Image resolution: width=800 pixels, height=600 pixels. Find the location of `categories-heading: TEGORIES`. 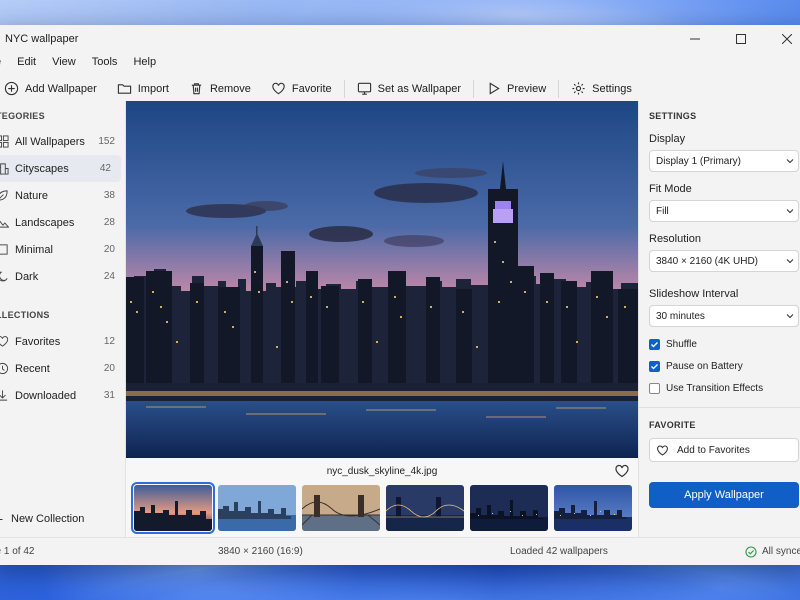

categories-heading: TEGORIES is located at coordinates (22, 116).